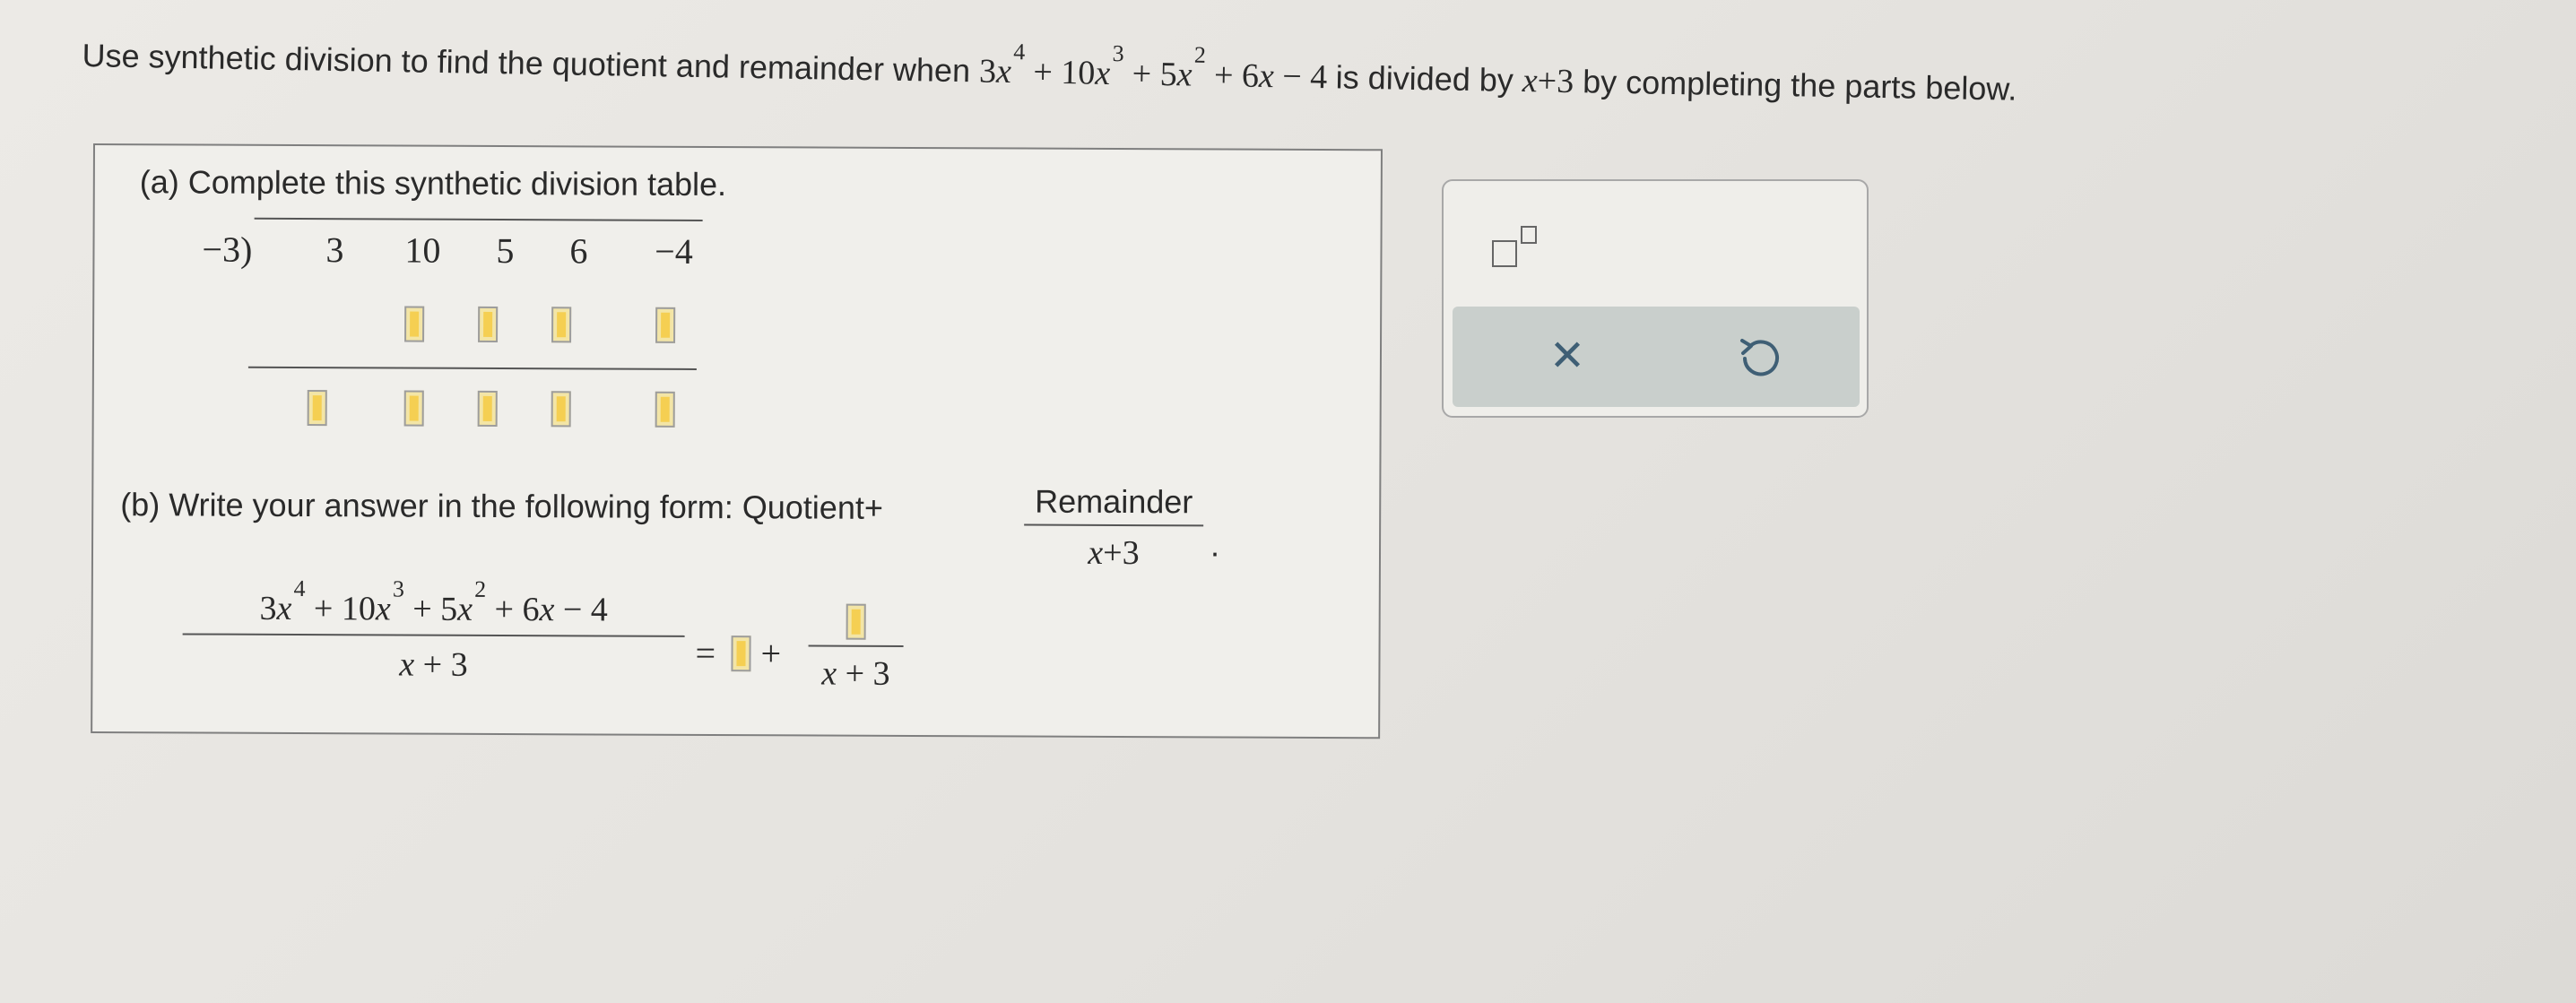 This screenshot has width=2576, height=1003. Describe the element at coordinates (1114, 528) in the screenshot. I see `form-fraction: Remainder x+3` at that location.